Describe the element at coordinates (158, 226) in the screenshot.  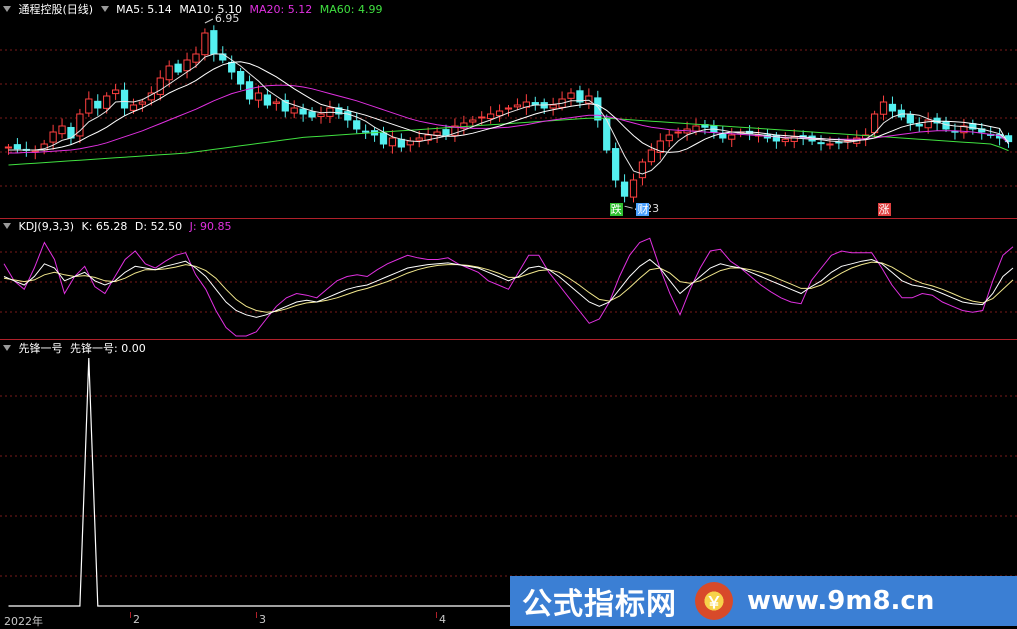
I see `legend-d: D: 52.50` at that location.